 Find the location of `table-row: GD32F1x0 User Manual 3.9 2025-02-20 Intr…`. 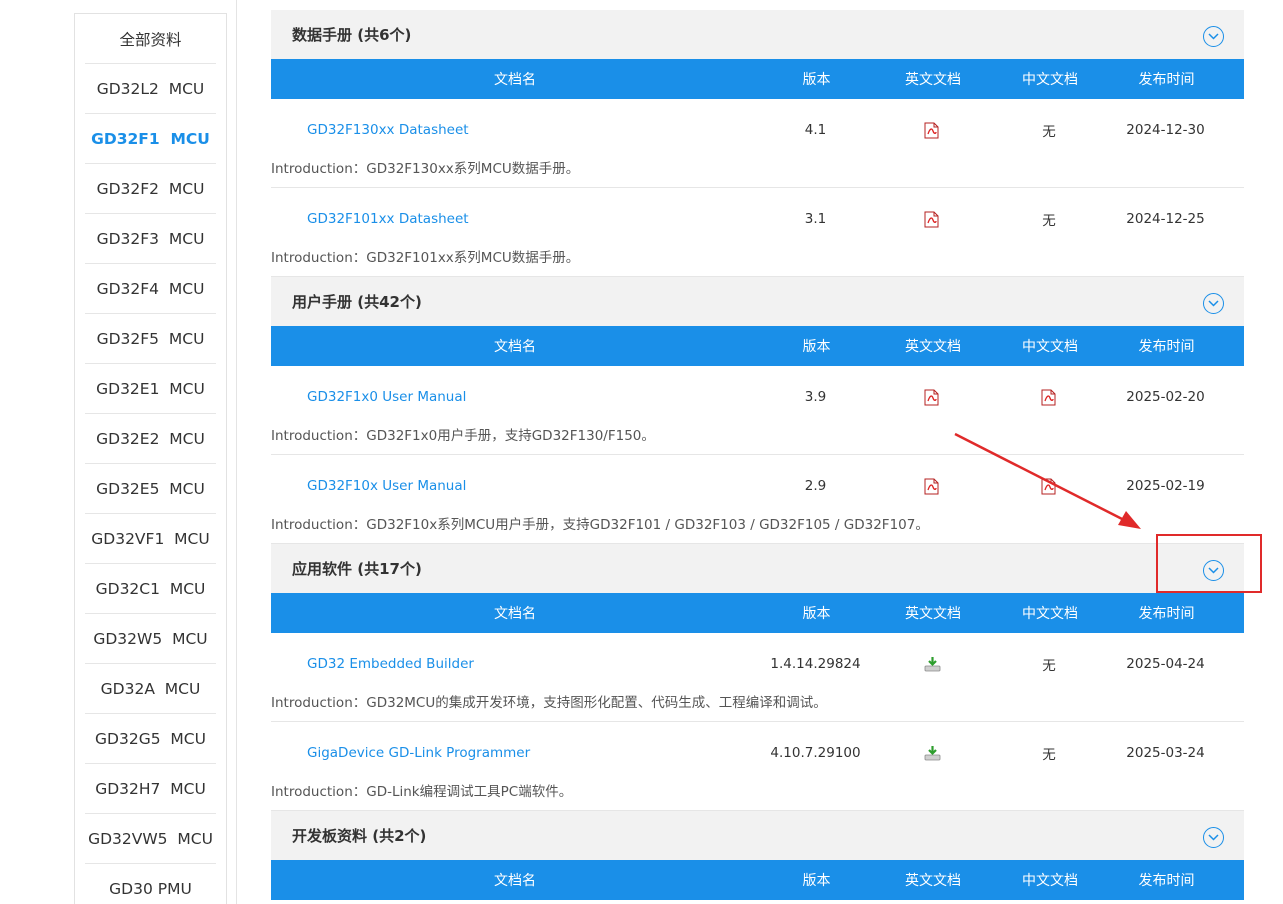

table-row: GD32F1x0 User Manual 3.9 2025-02-20 Intr… is located at coordinates (757, 410).